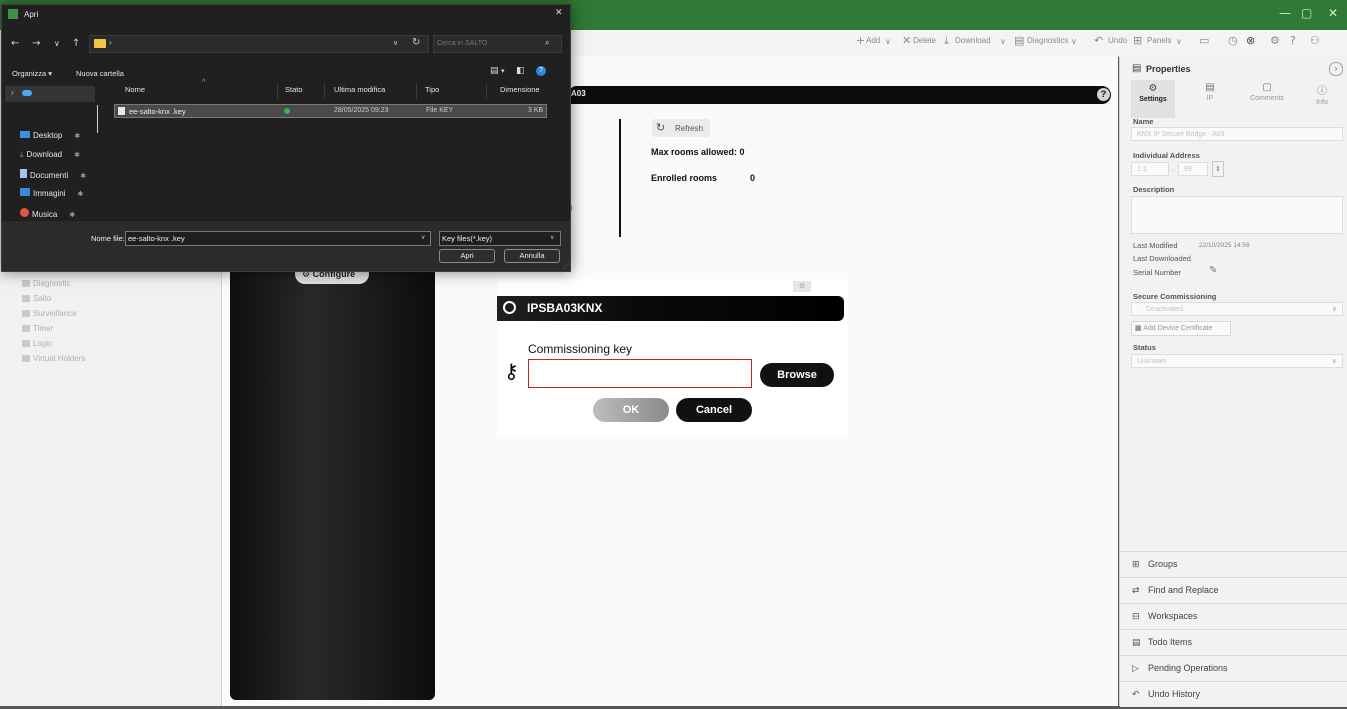 The width and height of the screenshot is (1347, 709). I want to click on app-icon, so click(13, 14).